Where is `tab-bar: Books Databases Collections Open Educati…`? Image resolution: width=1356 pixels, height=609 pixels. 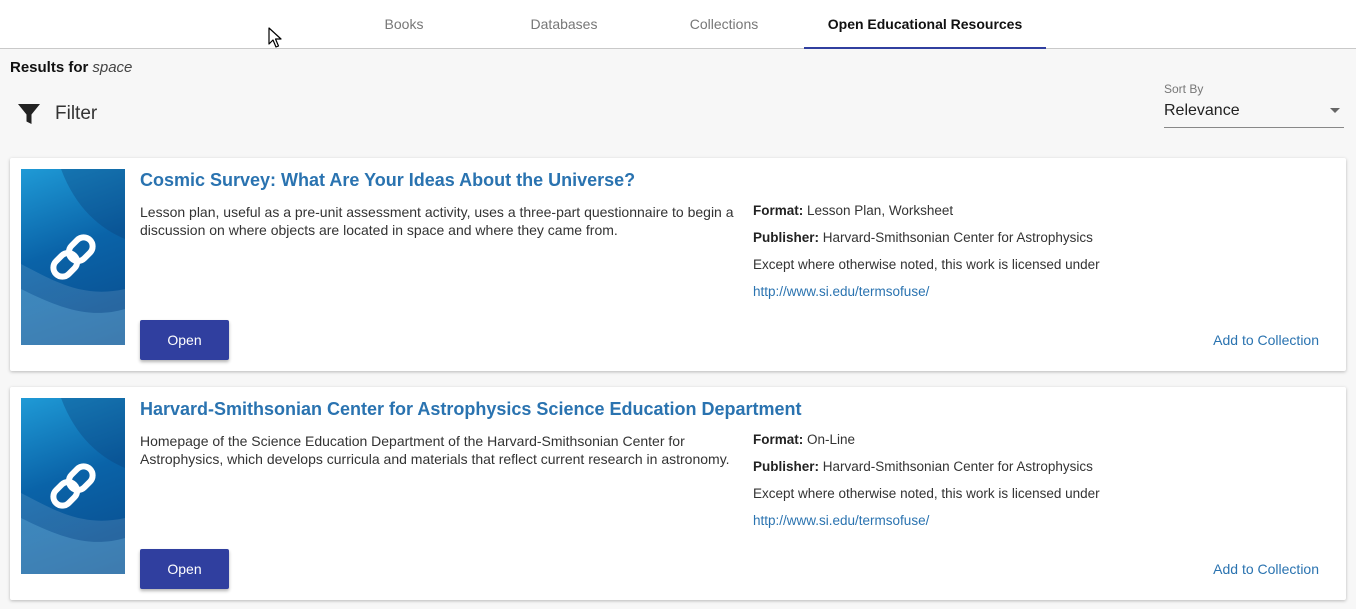
tab-bar: Books Databases Collections Open Educati… is located at coordinates (678, 24).